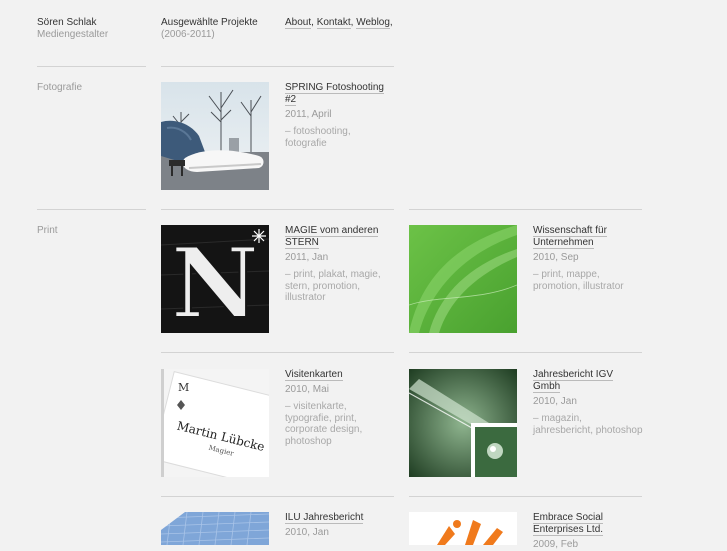 This screenshot has width=727, height=551. Describe the element at coordinates (324, 518) in the screenshot. I see `project-title-link: ILU Jahresbericht` at that location.